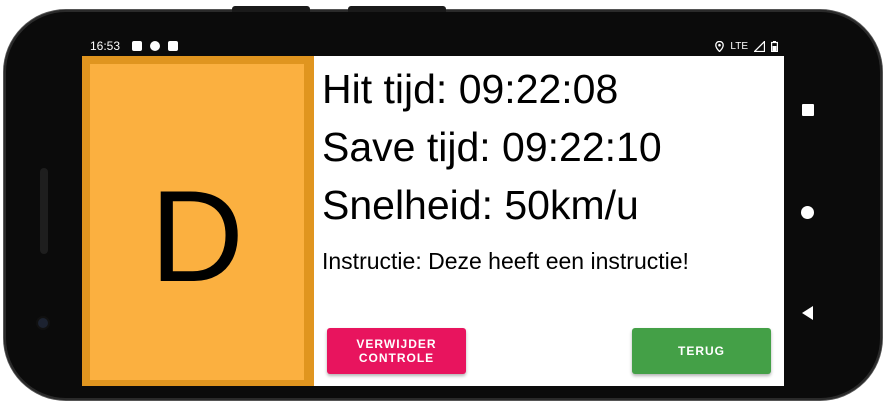  I want to click on network-type: LTE, so click(739, 46).